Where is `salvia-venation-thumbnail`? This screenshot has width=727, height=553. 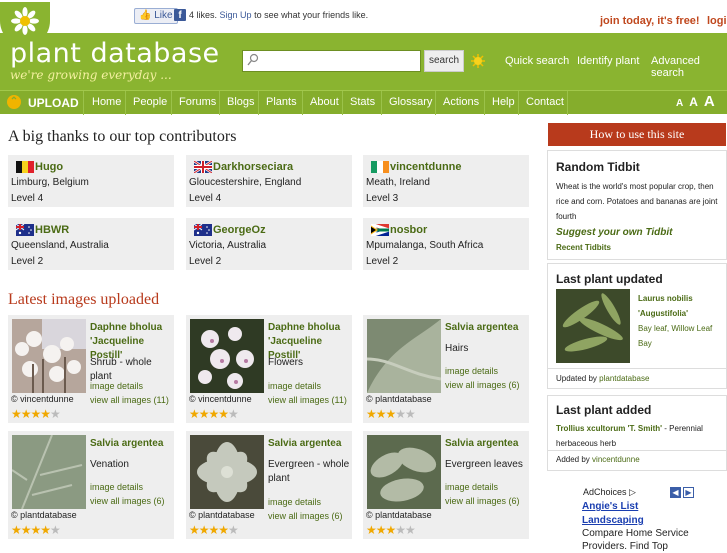 salvia-venation-thumbnail is located at coordinates (49, 472).